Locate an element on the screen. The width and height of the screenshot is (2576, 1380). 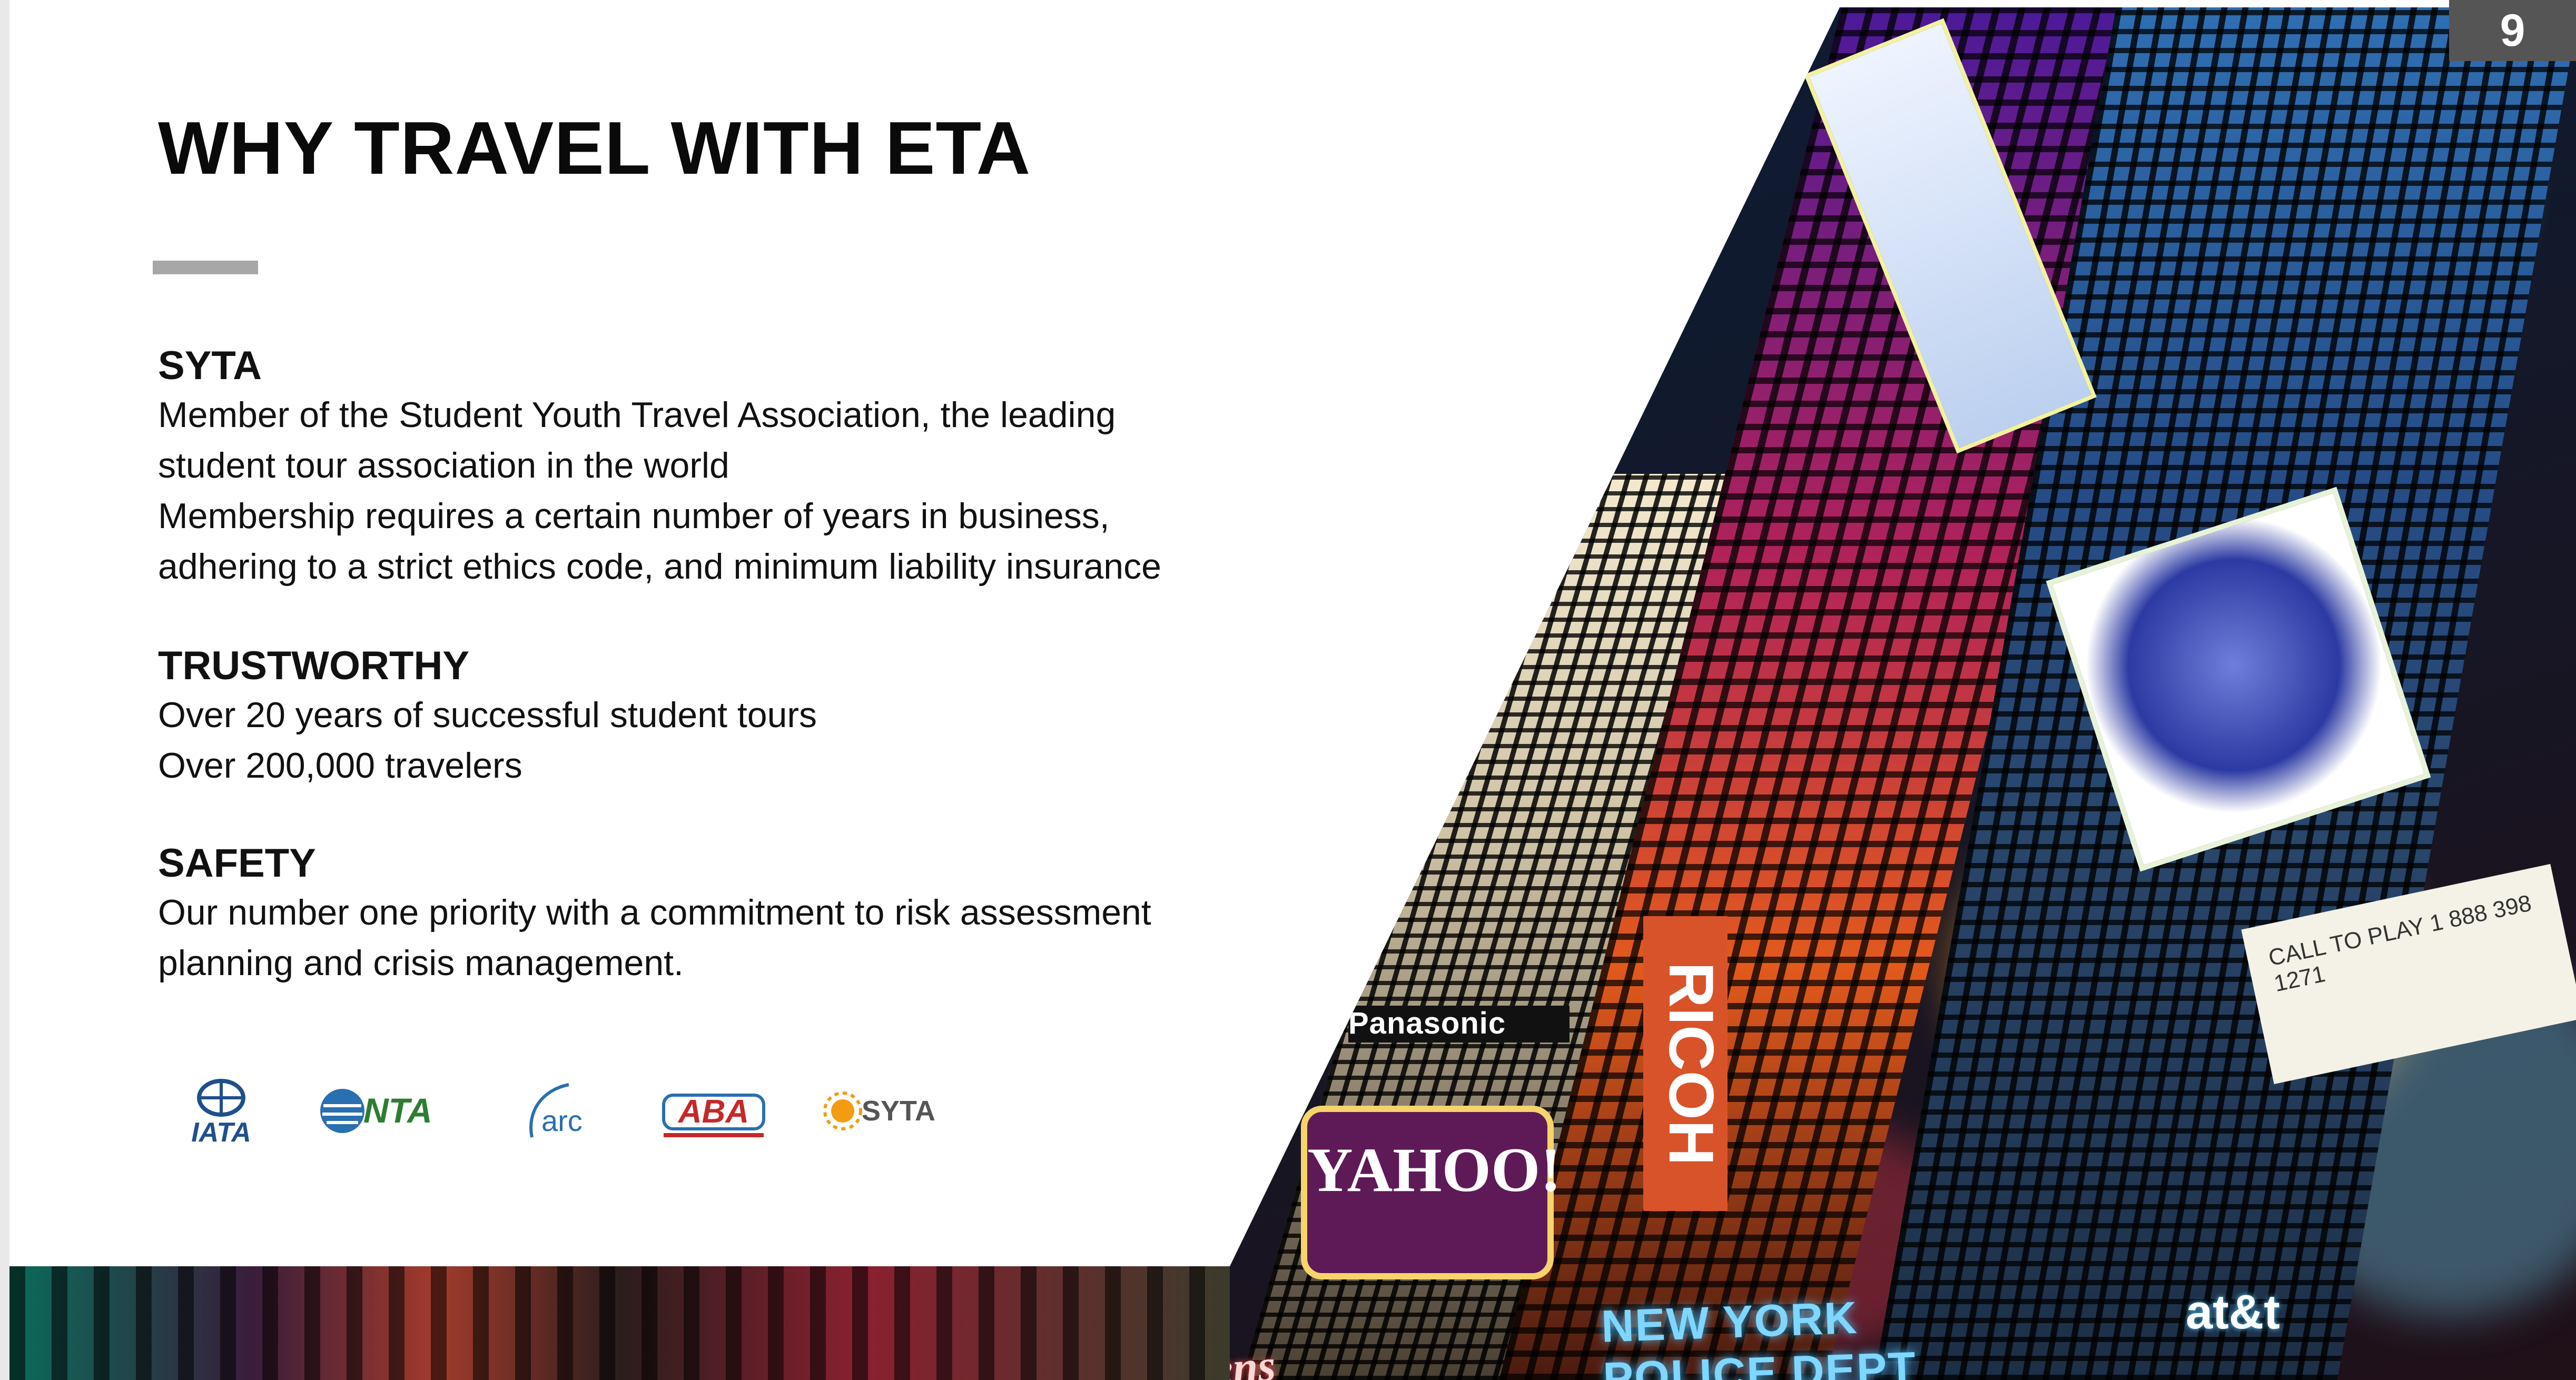
arc-logo: arc is located at coordinates (558, 1111).